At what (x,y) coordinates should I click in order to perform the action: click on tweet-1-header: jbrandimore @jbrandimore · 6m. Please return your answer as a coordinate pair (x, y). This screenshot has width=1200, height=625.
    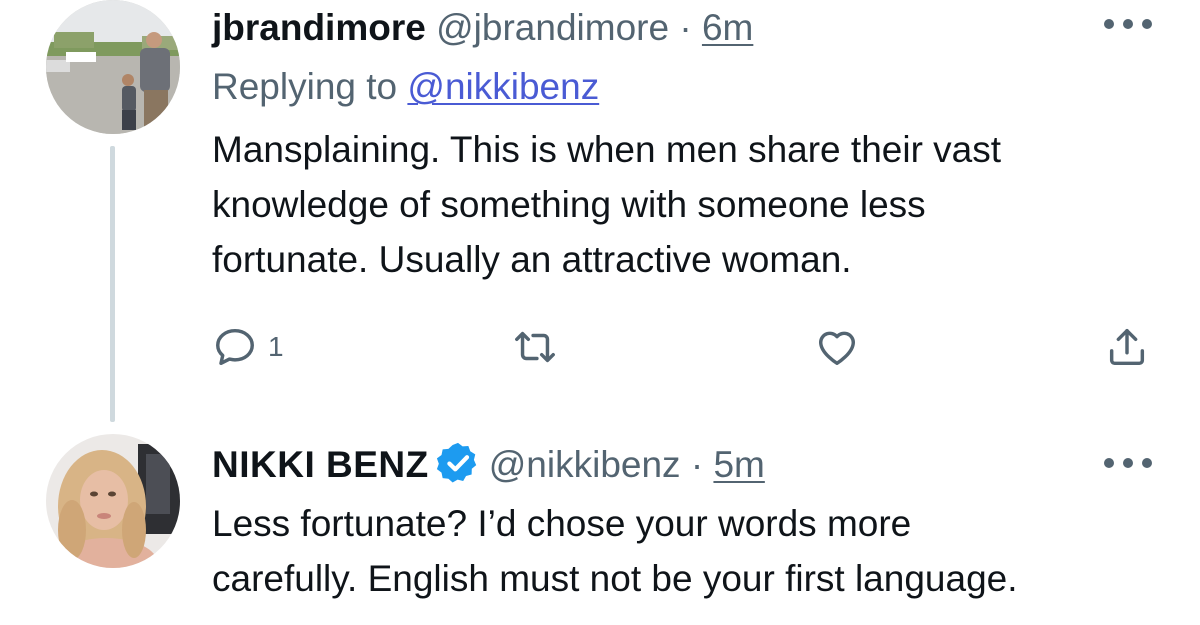
    Looking at the image, I should click on (482, 28).